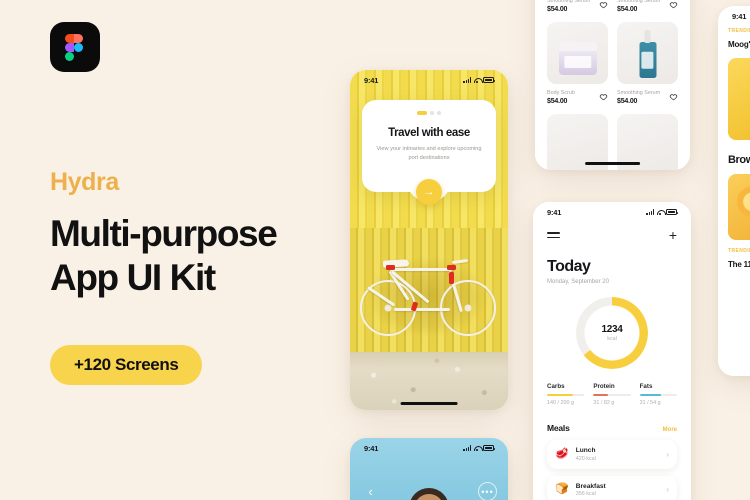 This screenshot has height=500, width=750. What do you see at coordinates (647, 60) in the screenshot?
I see `teal-bottle-icon` at bounding box center [647, 60].